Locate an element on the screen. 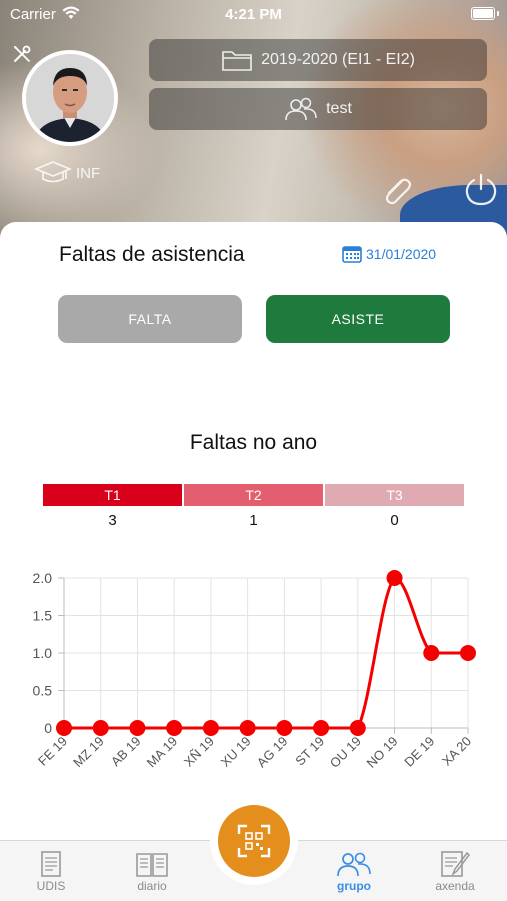 Image resolution: width=507 pixels, height=901 pixels. tools-icon is located at coordinates (22, 54).